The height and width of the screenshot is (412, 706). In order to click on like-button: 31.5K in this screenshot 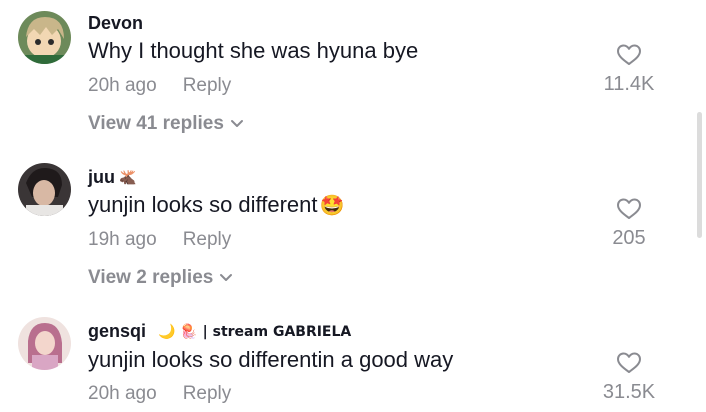, I will do `click(629, 377)`.